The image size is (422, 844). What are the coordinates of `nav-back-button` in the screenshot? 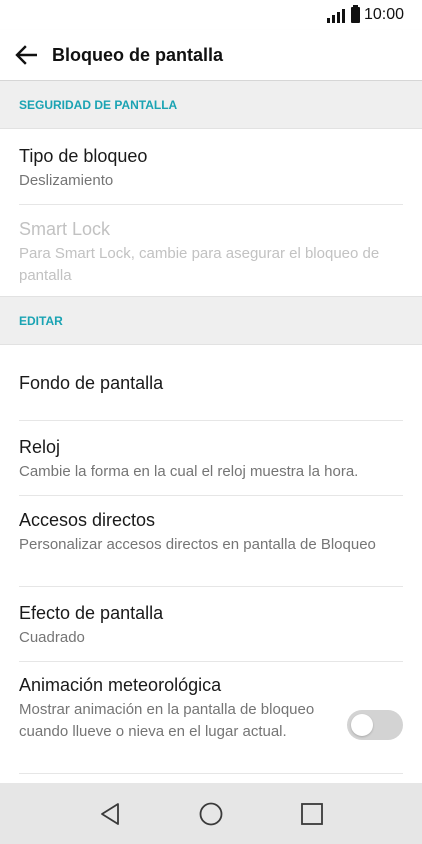 It's located at (110, 814).